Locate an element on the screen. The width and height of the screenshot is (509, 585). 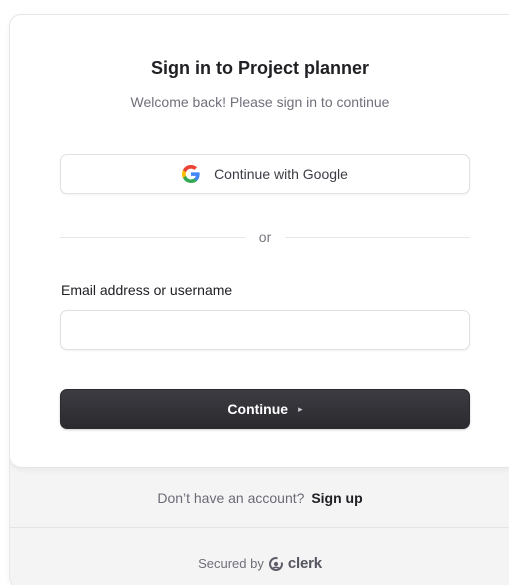
page-subtitle: Welcome back! Please sign in to continue is located at coordinates (260, 102).